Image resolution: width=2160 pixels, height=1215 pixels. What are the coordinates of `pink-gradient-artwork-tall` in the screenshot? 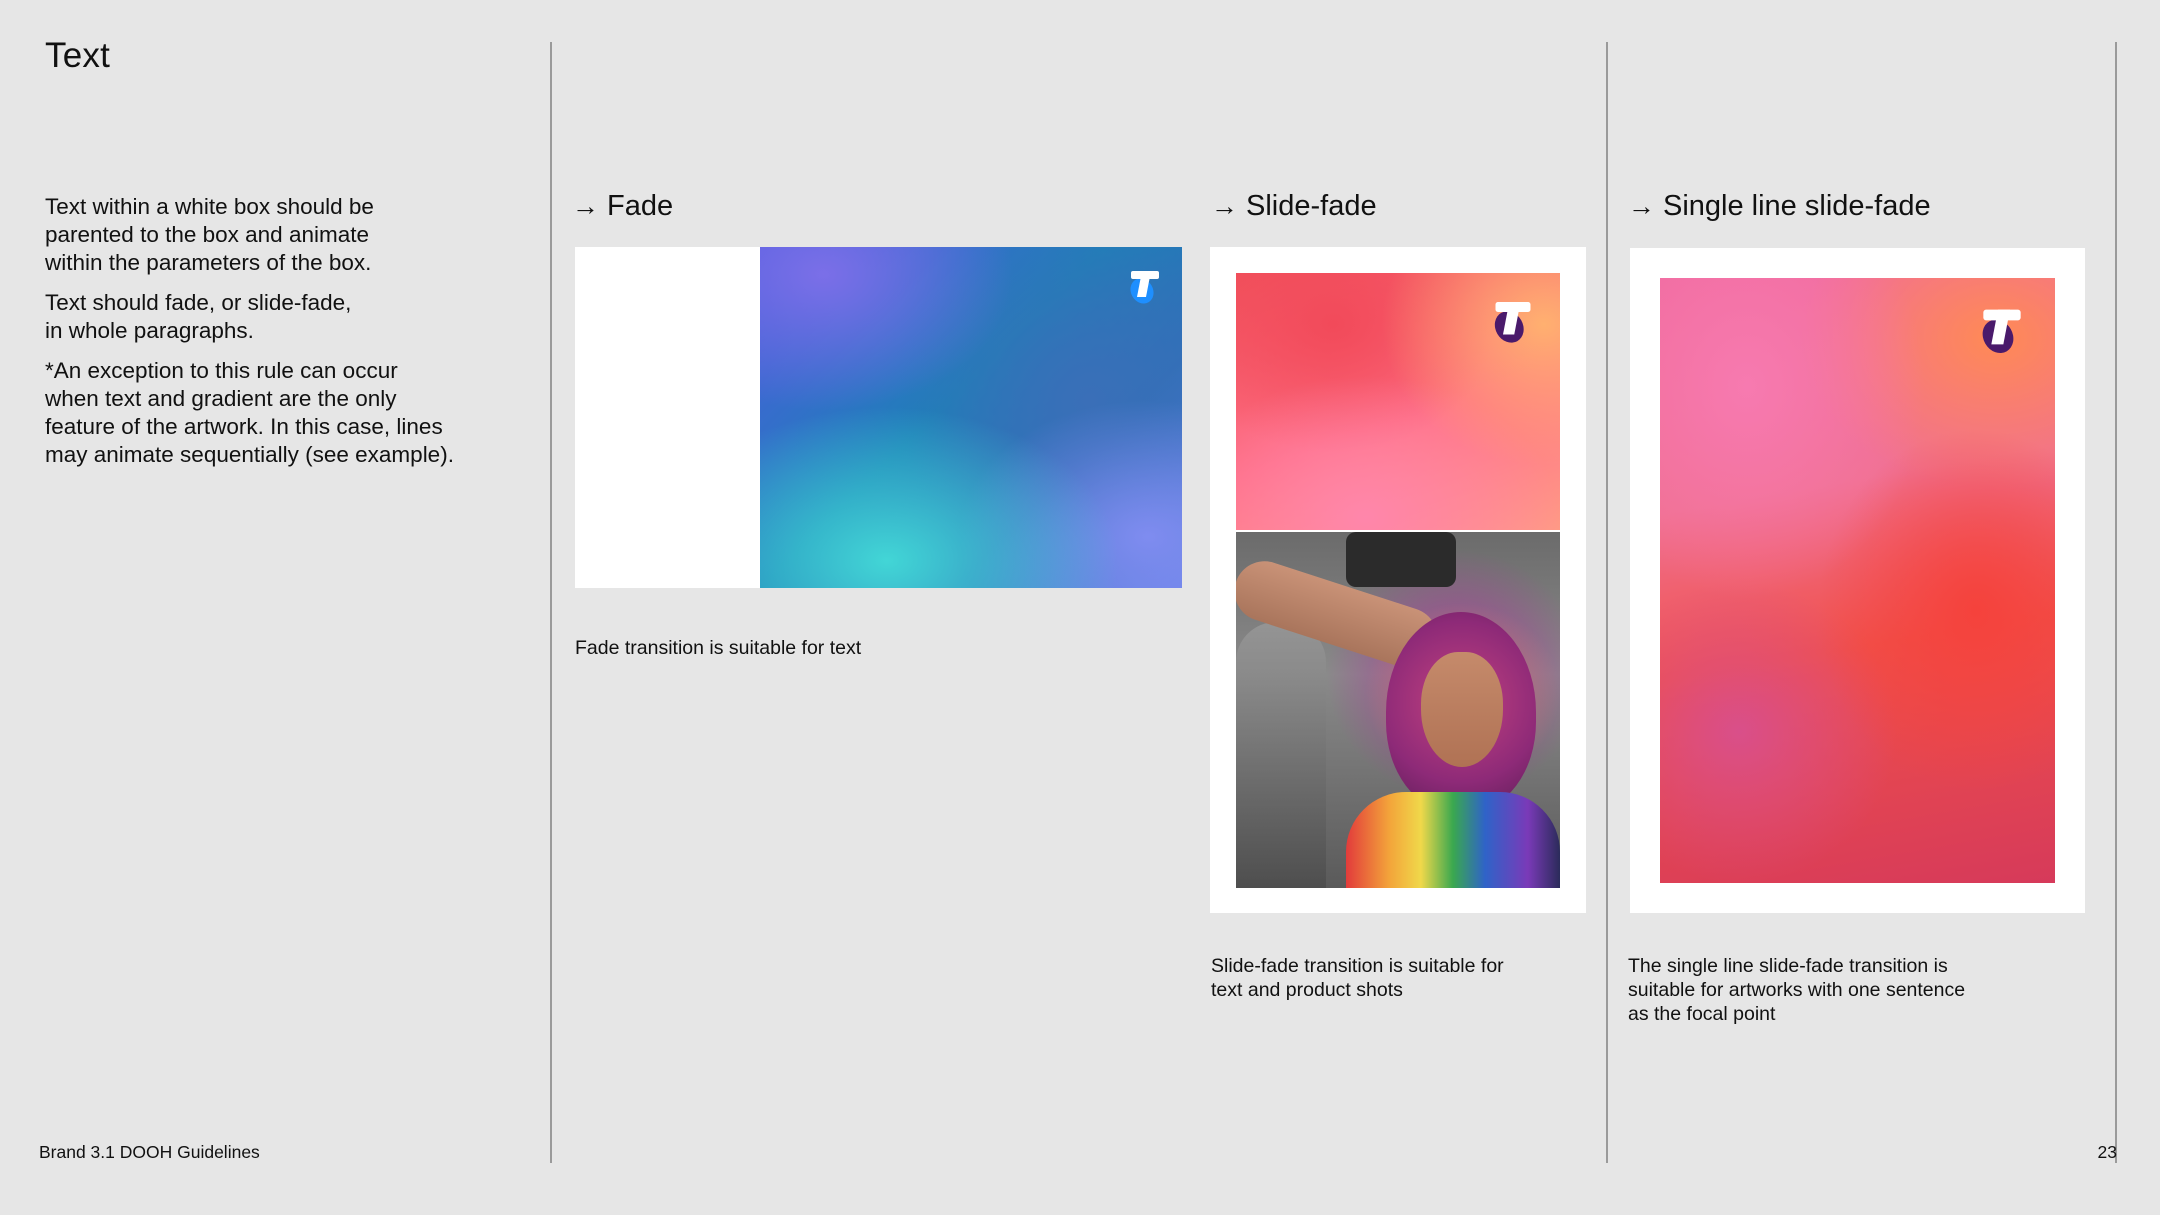 It's located at (1857, 580).